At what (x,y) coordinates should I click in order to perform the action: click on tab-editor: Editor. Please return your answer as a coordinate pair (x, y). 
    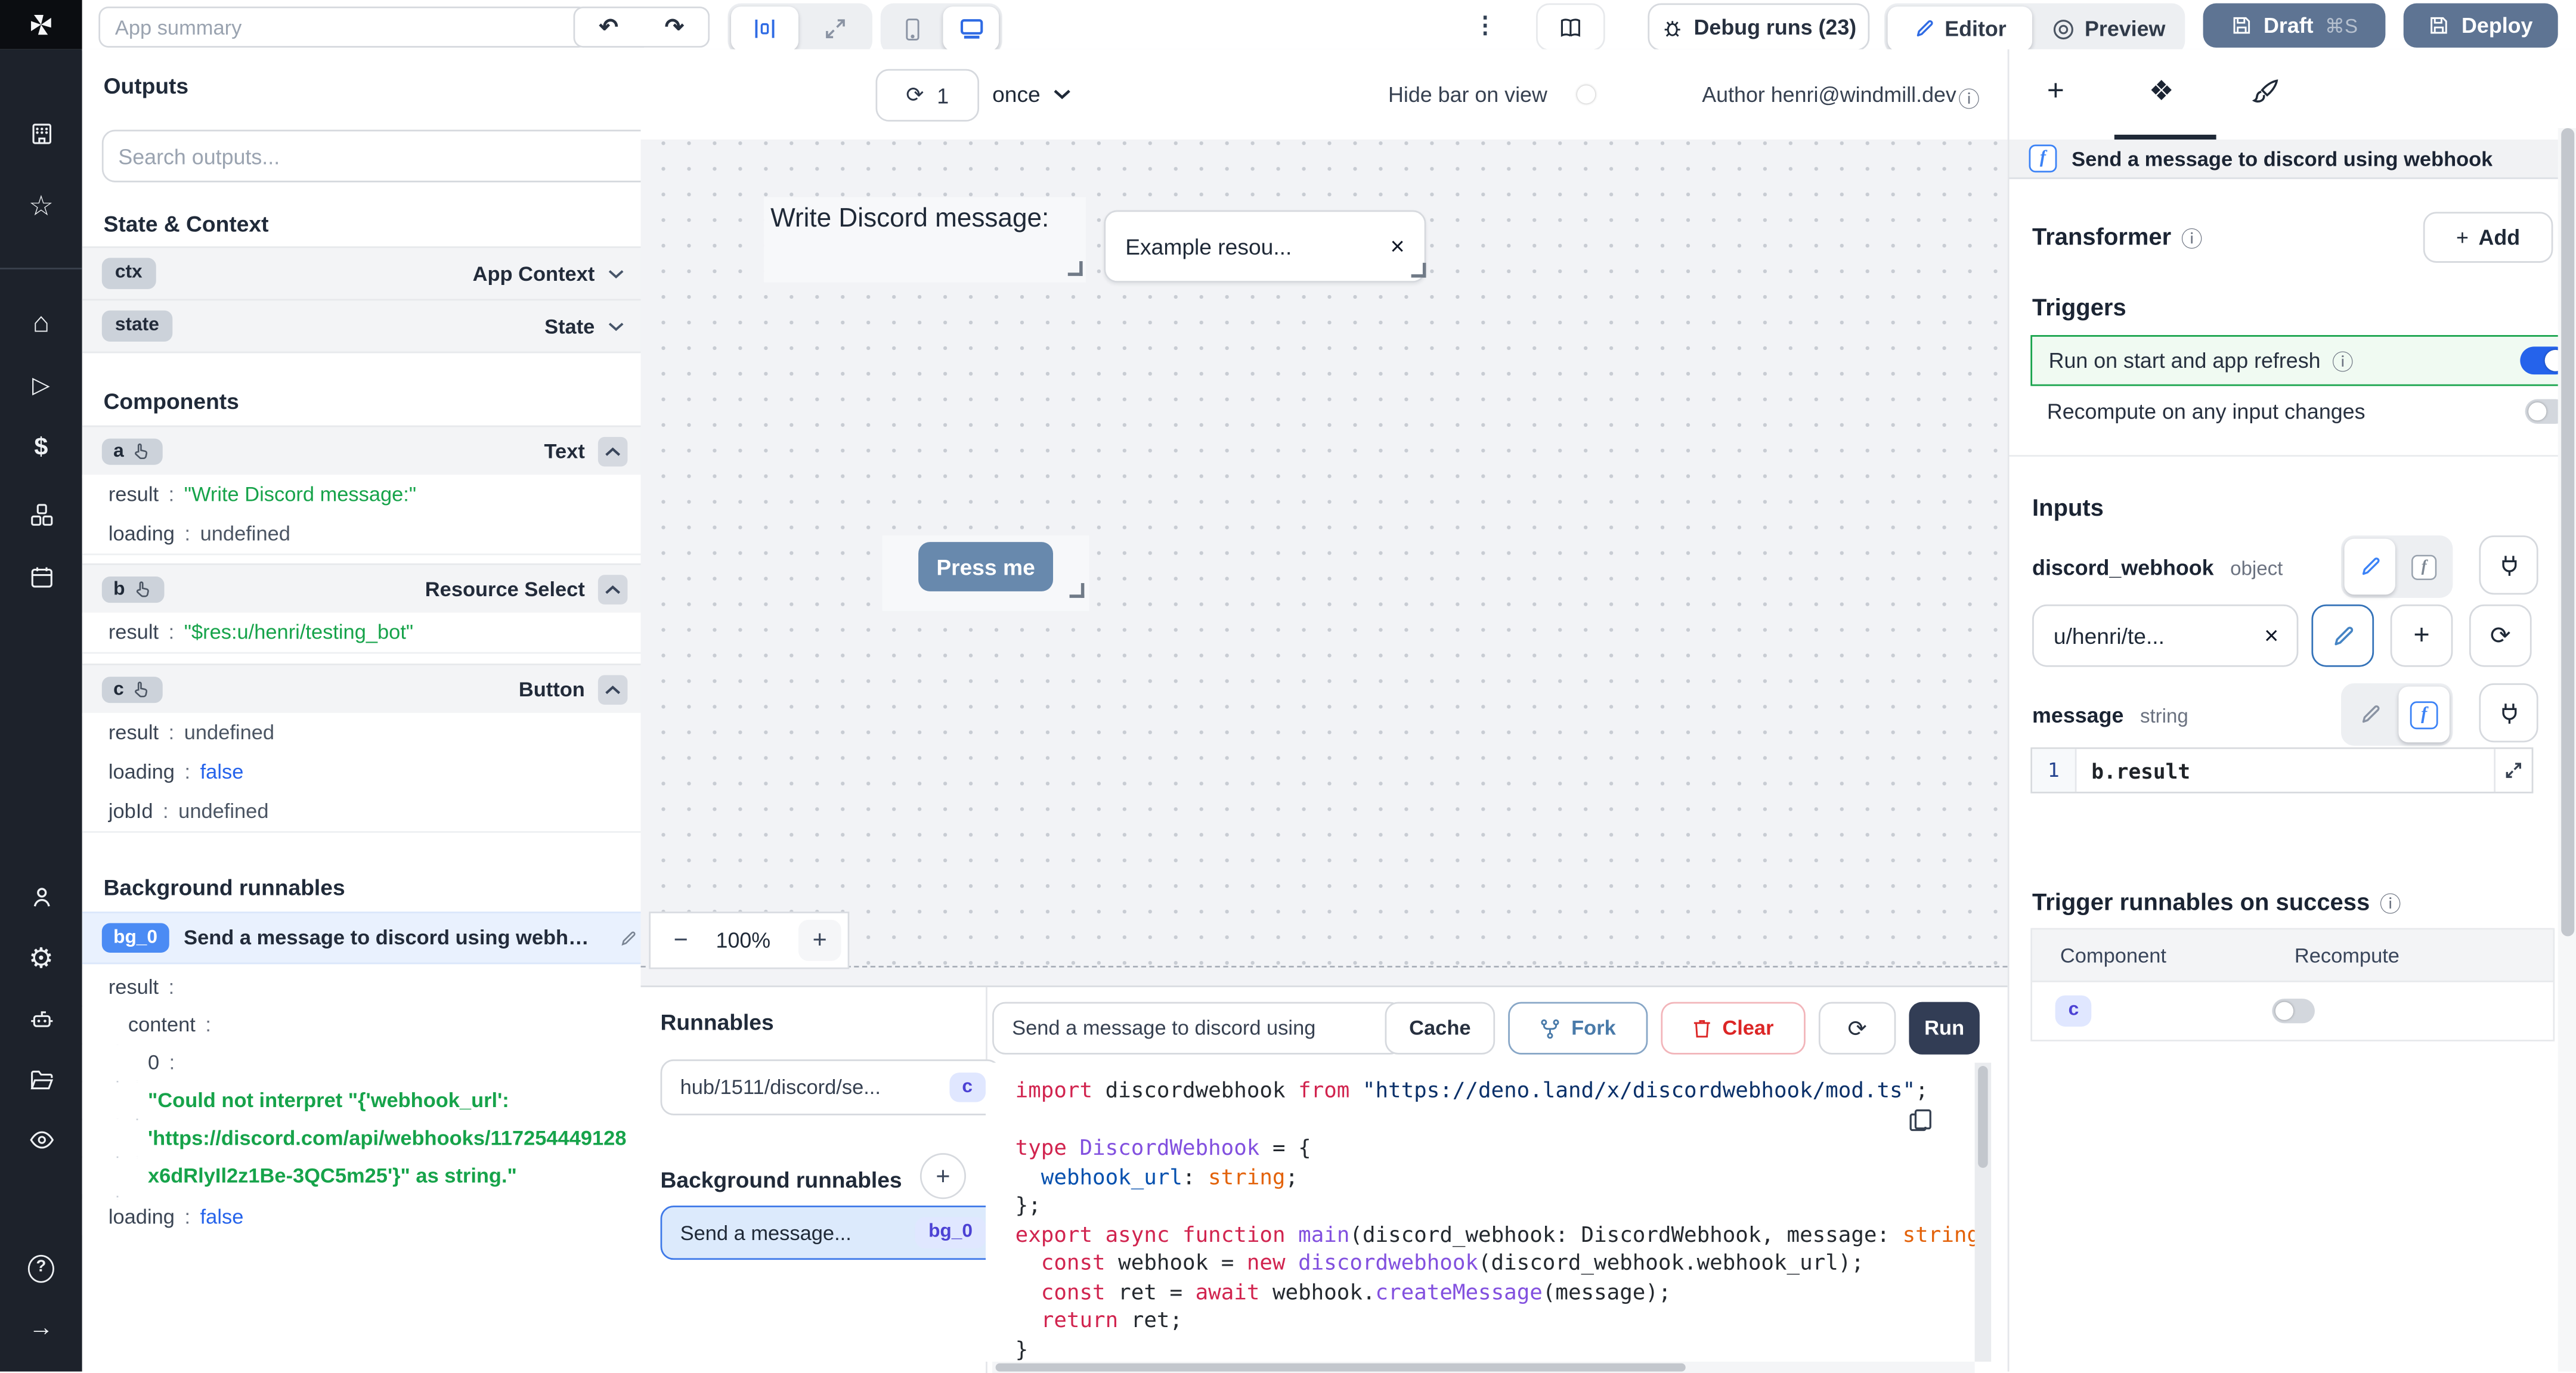
    Looking at the image, I should click on (1960, 29).